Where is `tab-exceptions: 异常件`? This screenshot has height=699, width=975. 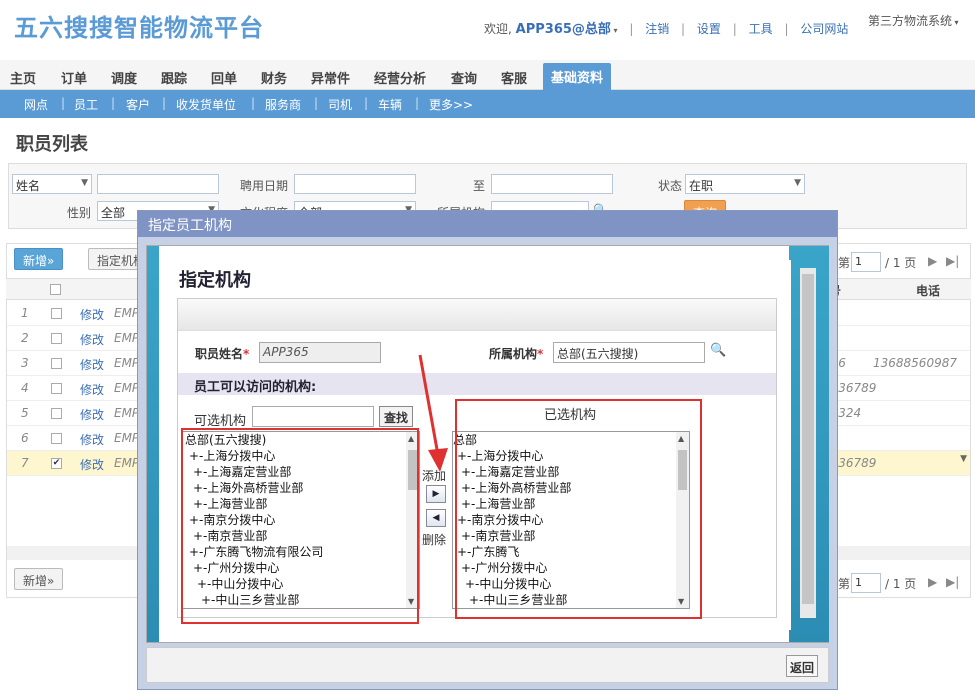
tab-exceptions: 异常件 is located at coordinates (330, 77).